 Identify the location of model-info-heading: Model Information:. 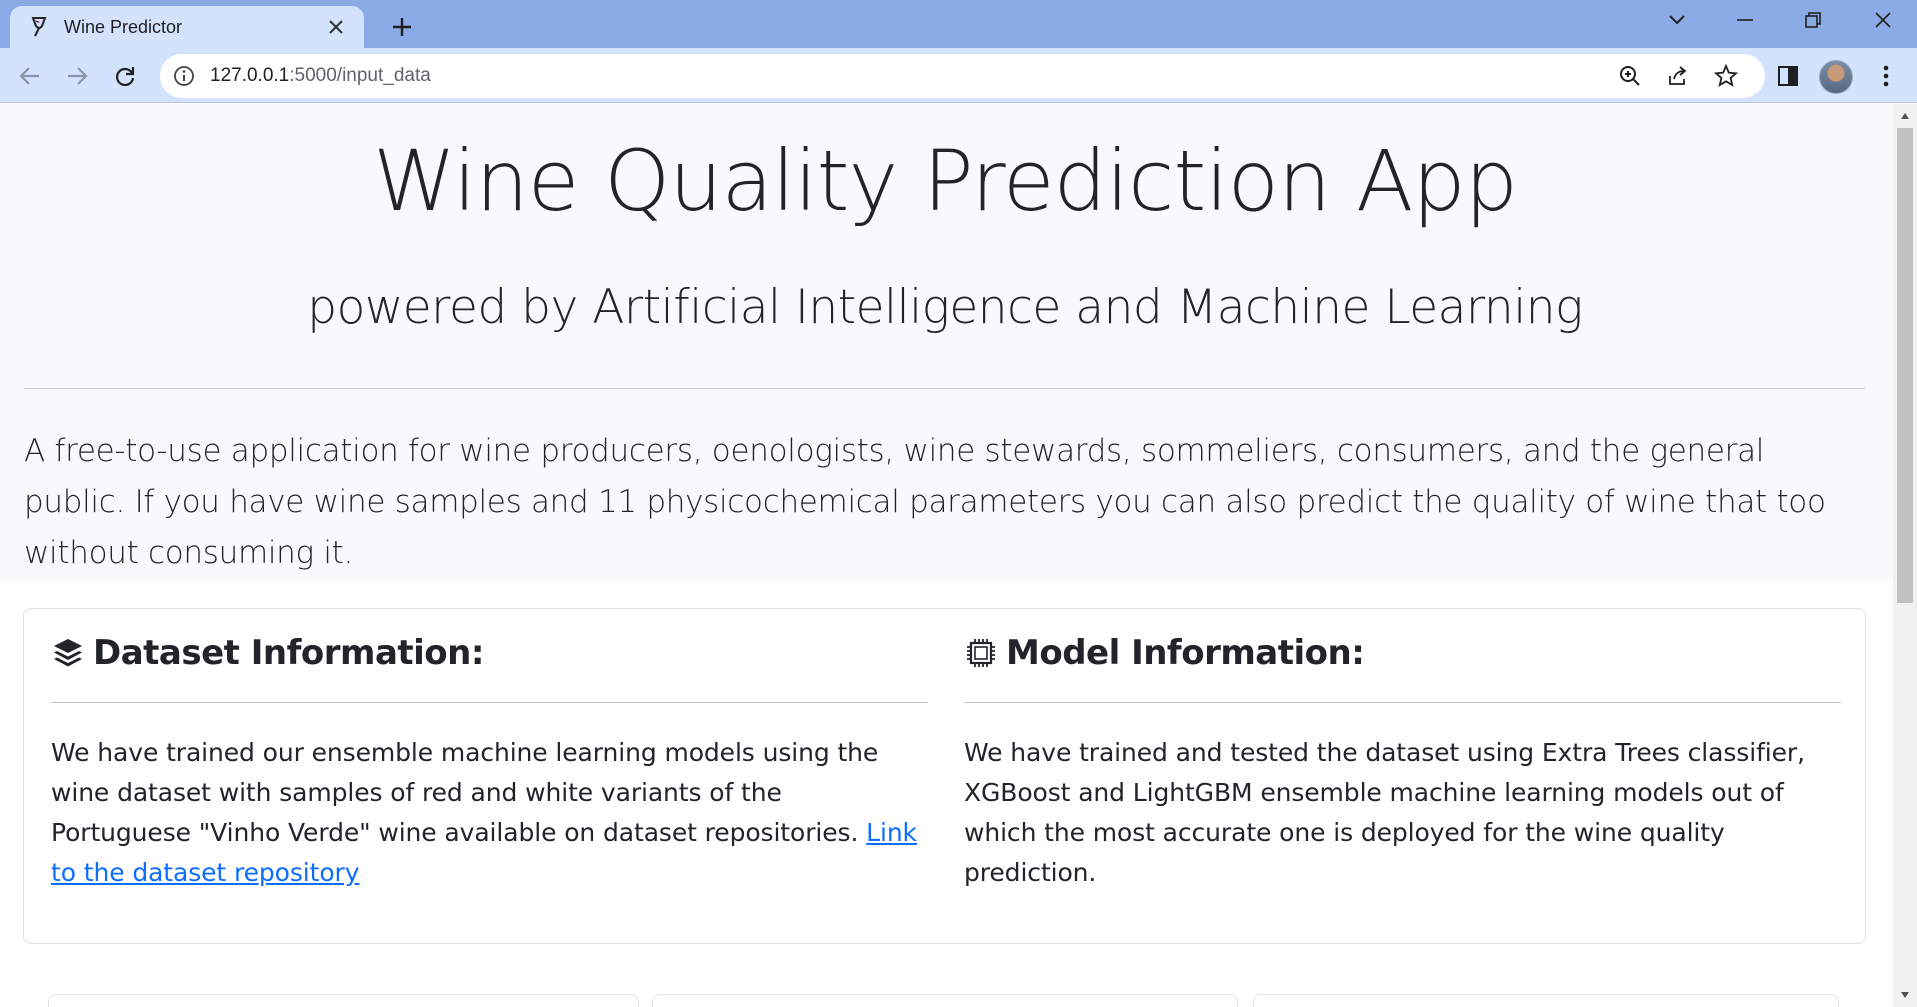
(1185, 653).